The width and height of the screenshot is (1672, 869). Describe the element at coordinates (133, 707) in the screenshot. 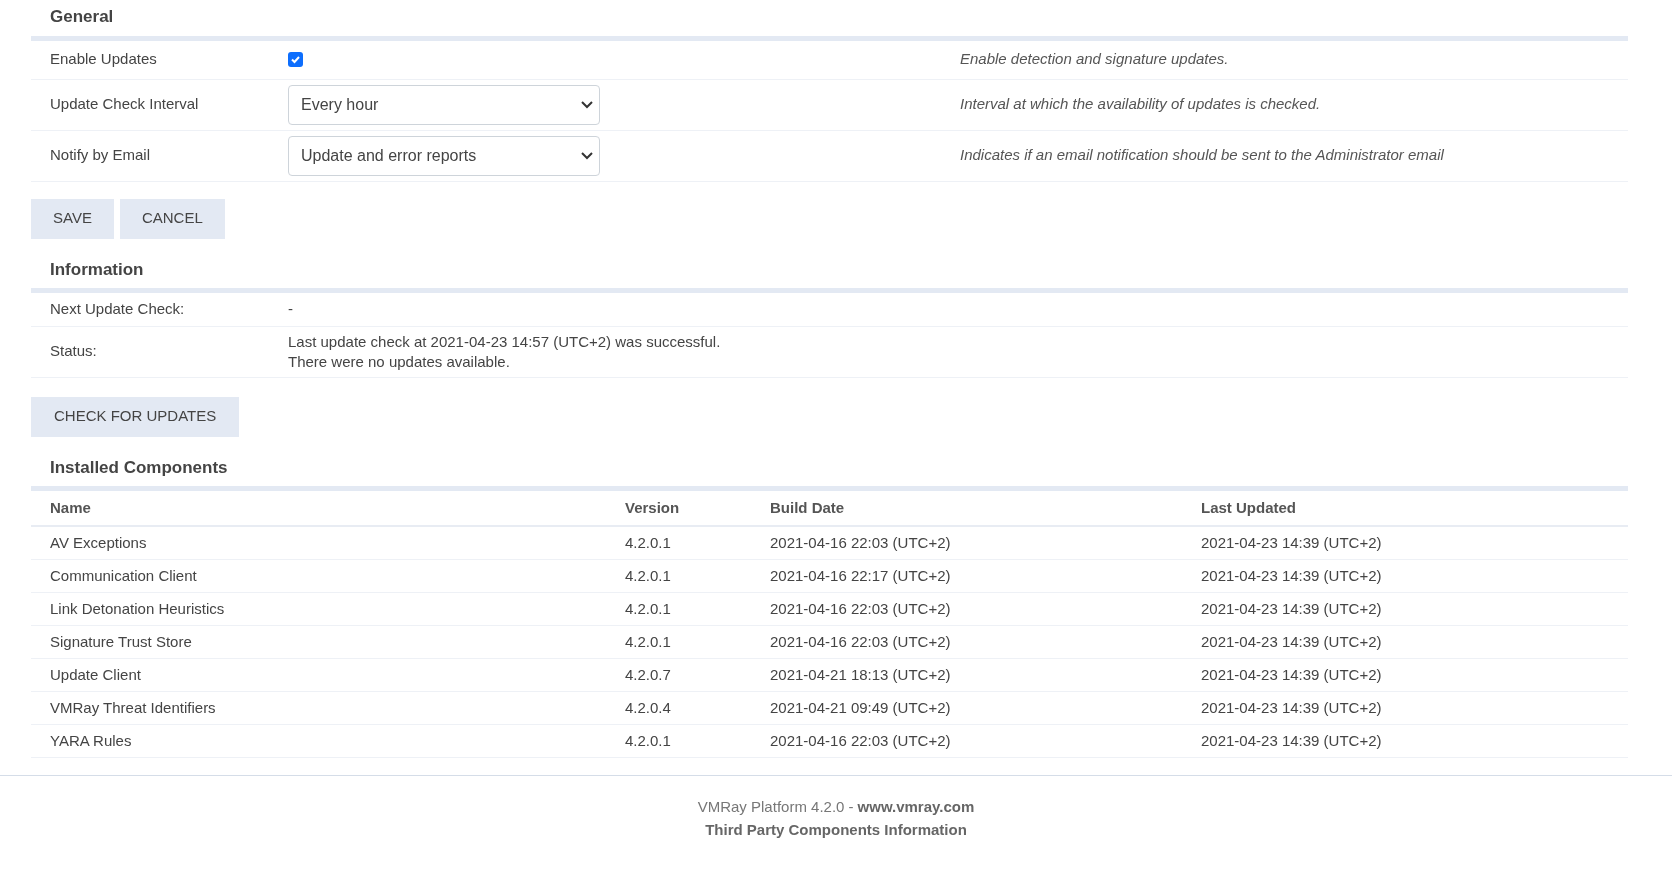

I see `table-cell-text: VMRay Threat Identifiers` at that location.